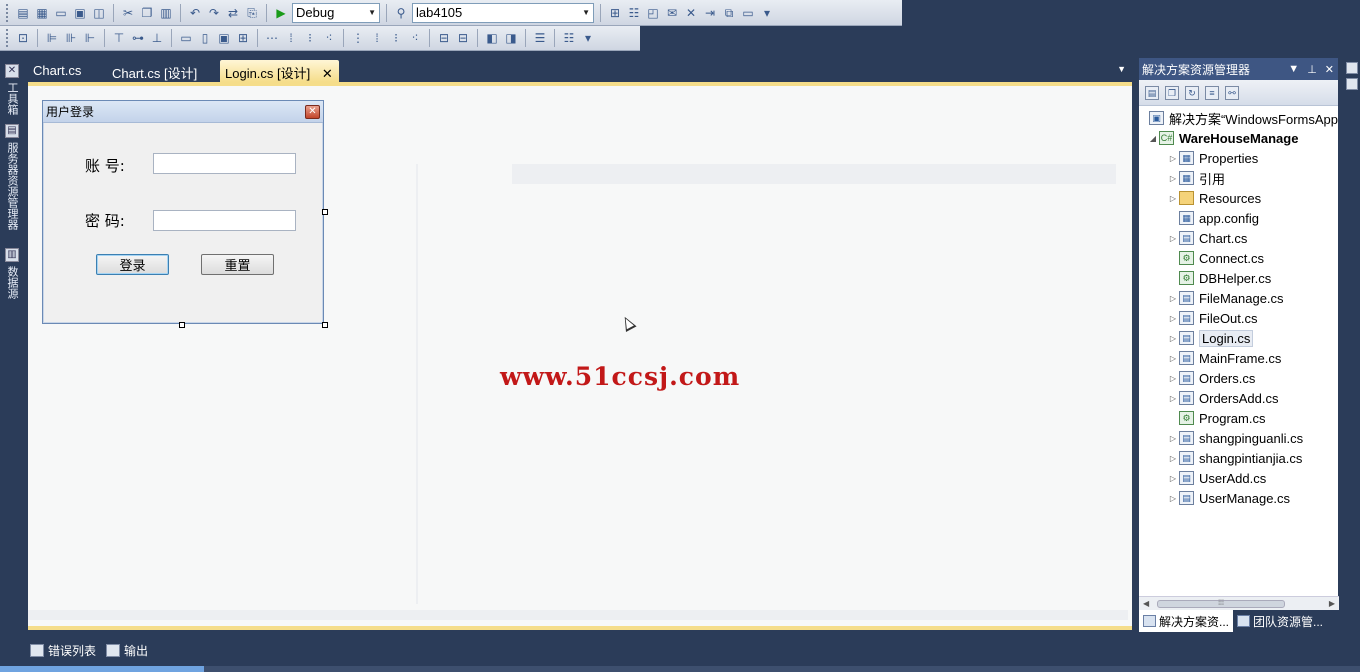  I want to click on tree-item: ▷ ▦ 引用, so click(1238, 178).